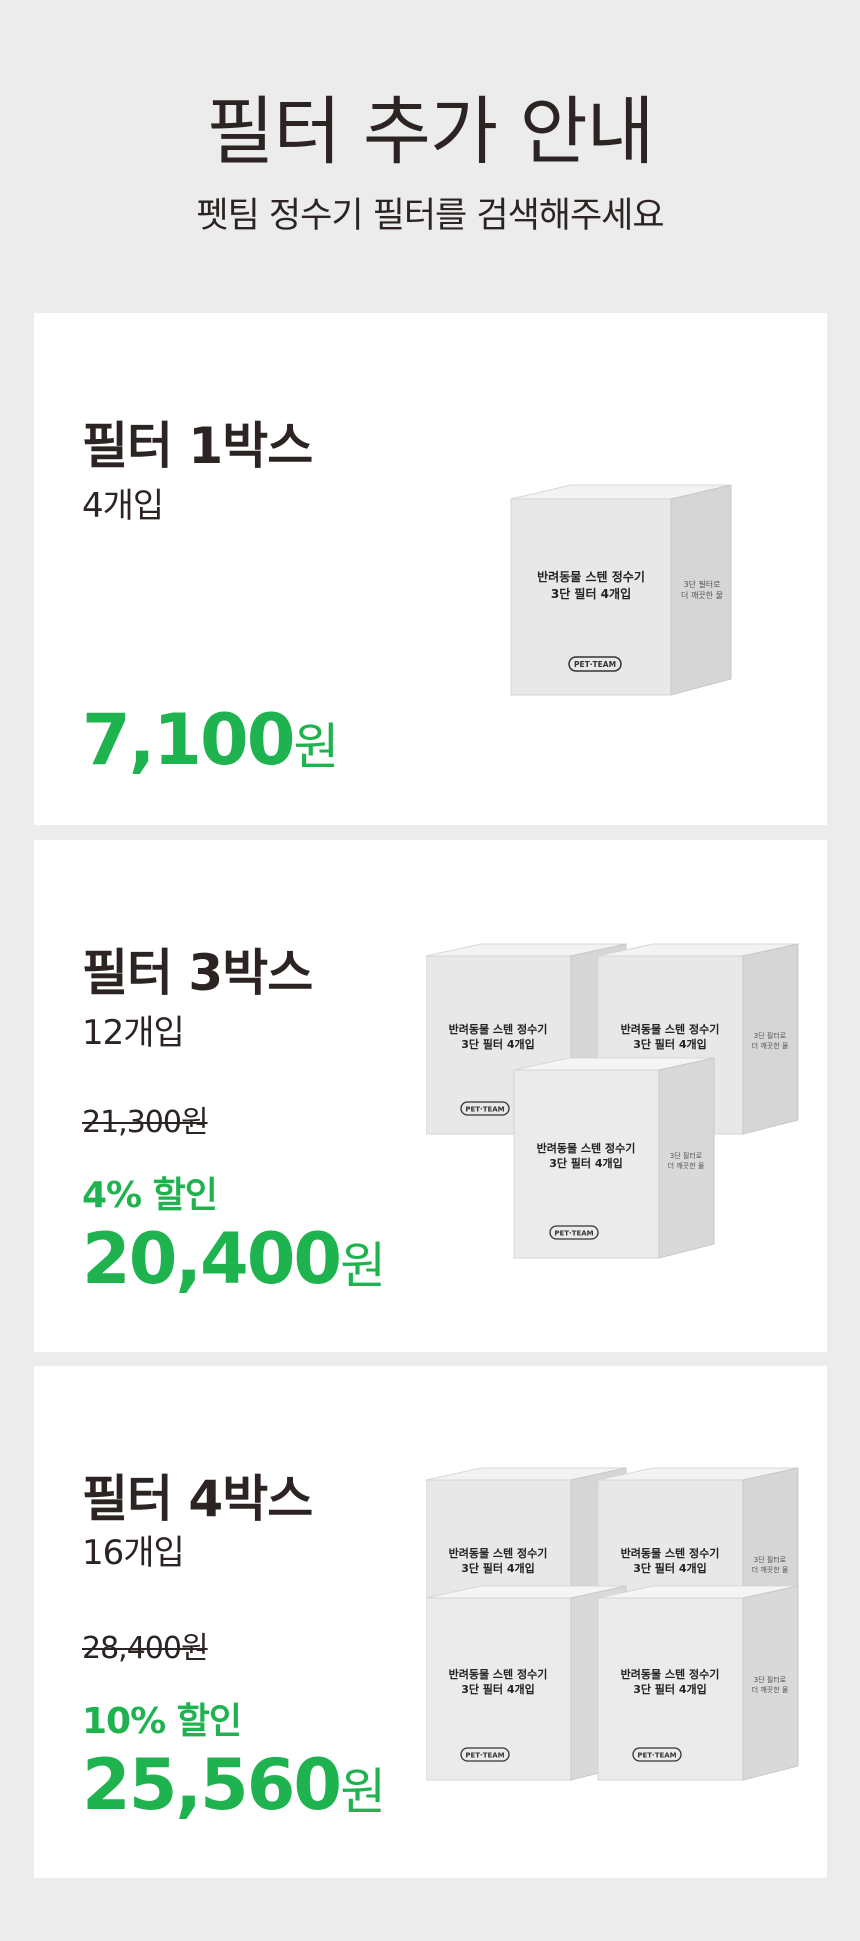 The height and width of the screenshot is (1941, 860). Describe the element at coordinates (430, 216) in the screenshot. I see `page-subtitle: 펫팀 정수기 필터를 검색해주세요` at that location.